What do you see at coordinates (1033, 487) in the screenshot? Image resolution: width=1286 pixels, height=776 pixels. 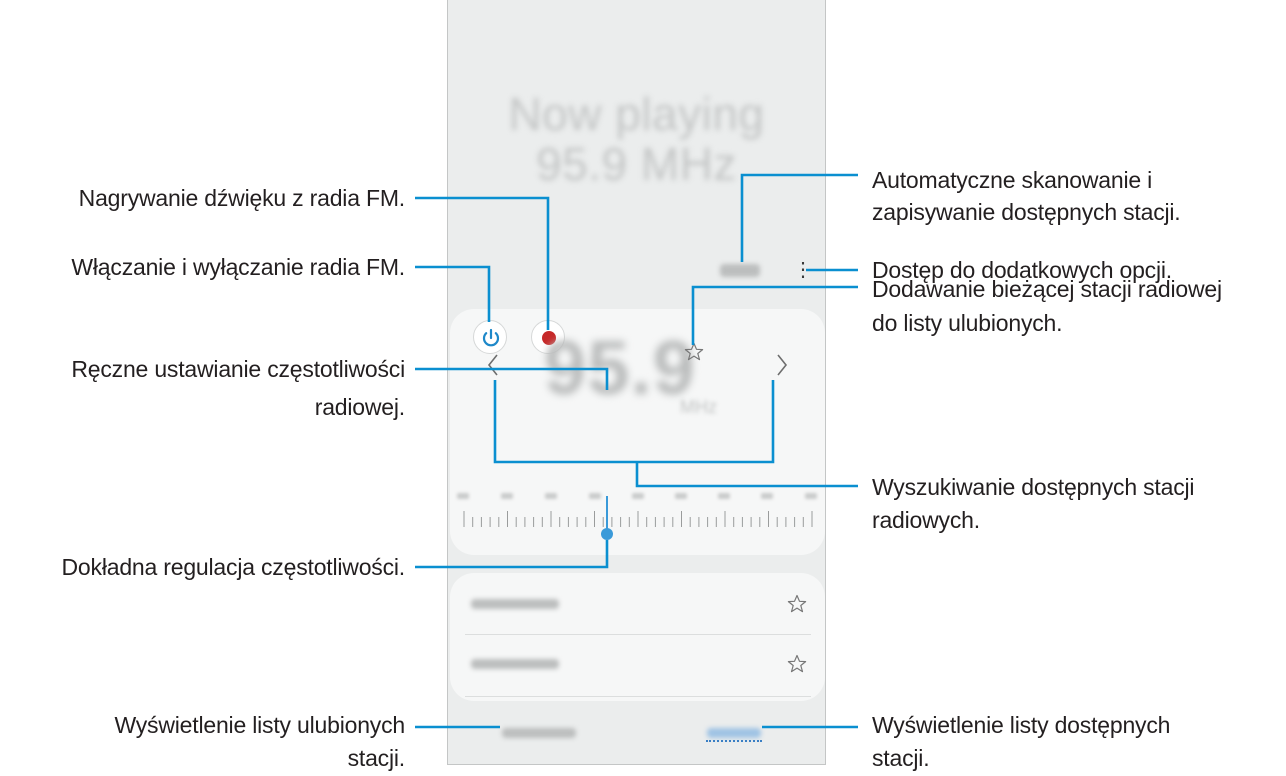 I see `callout-text: Wyszukiwanie dostępnych stacji` at bounding box center [1033, 487].